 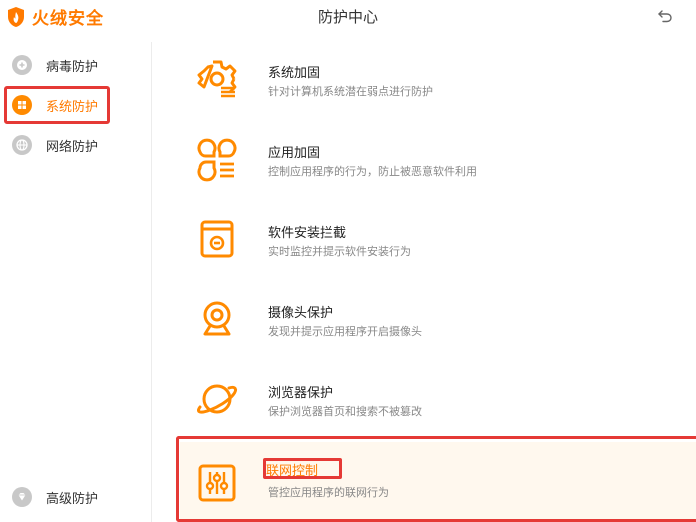 I want to click on webcam-icon, so click(x=217, y=318).